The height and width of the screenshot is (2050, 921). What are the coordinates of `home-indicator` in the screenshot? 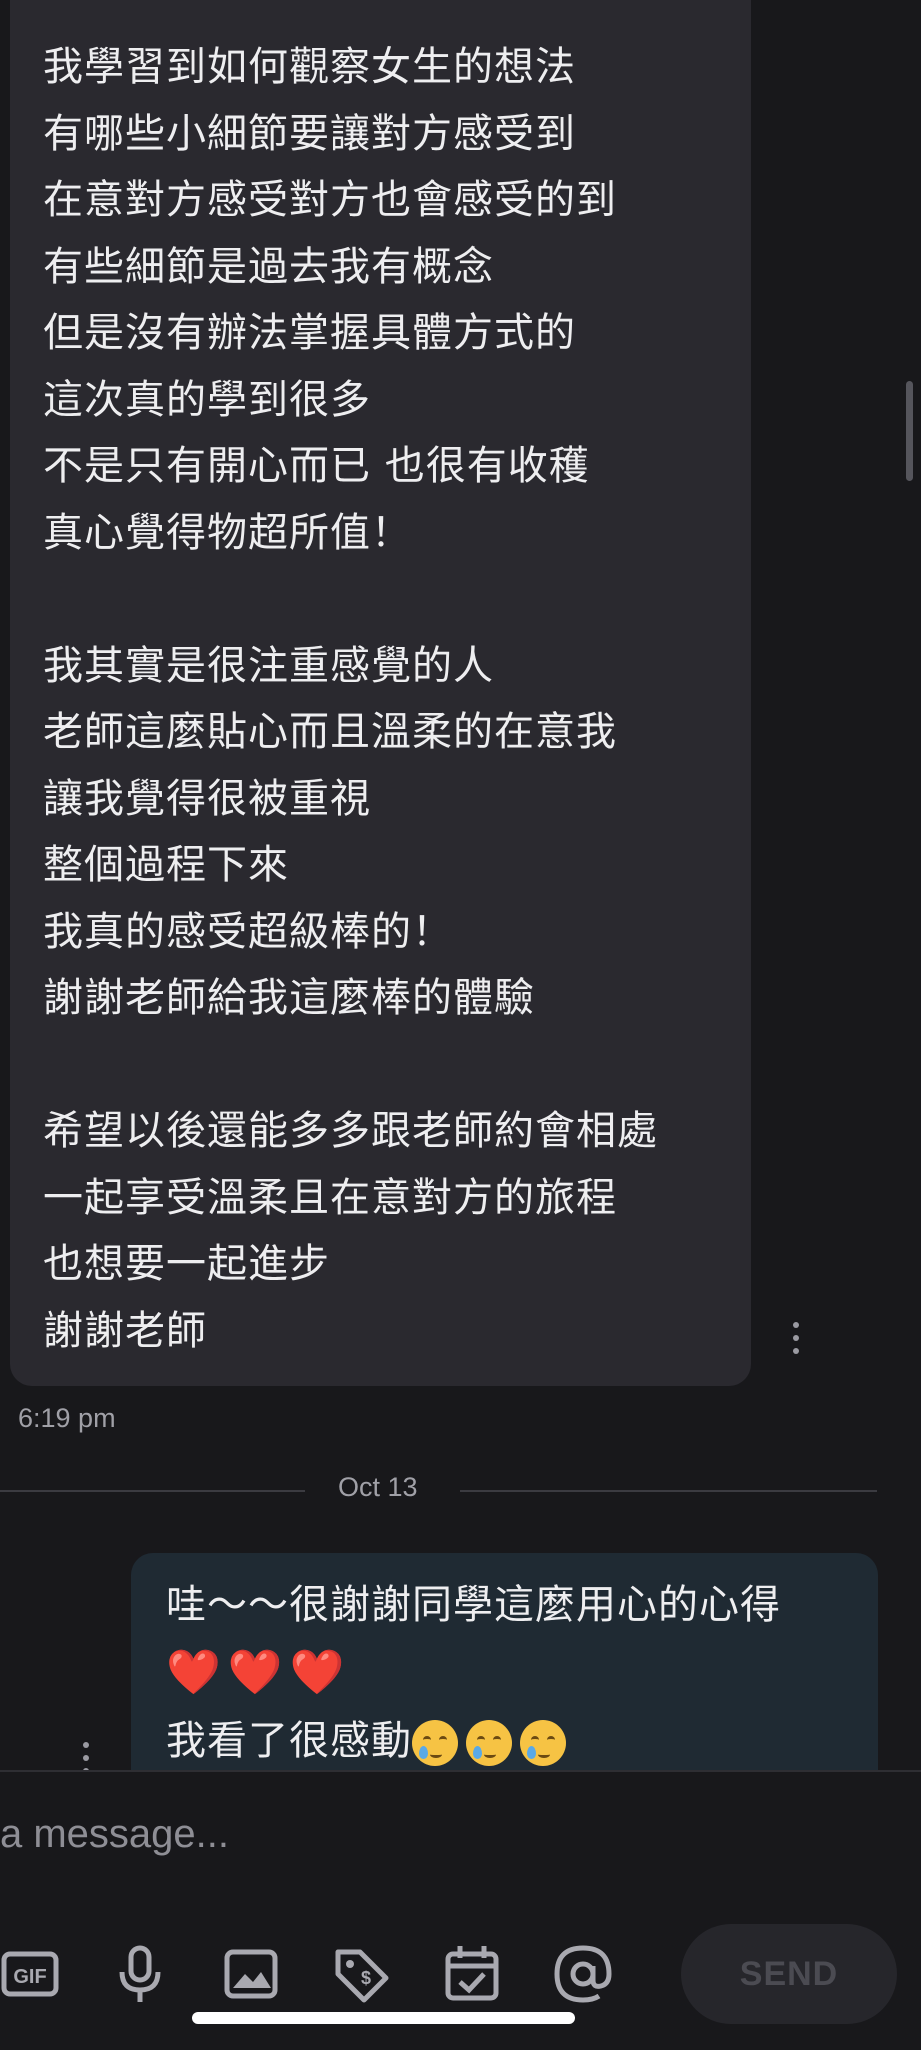 It's located at (383, 2018).